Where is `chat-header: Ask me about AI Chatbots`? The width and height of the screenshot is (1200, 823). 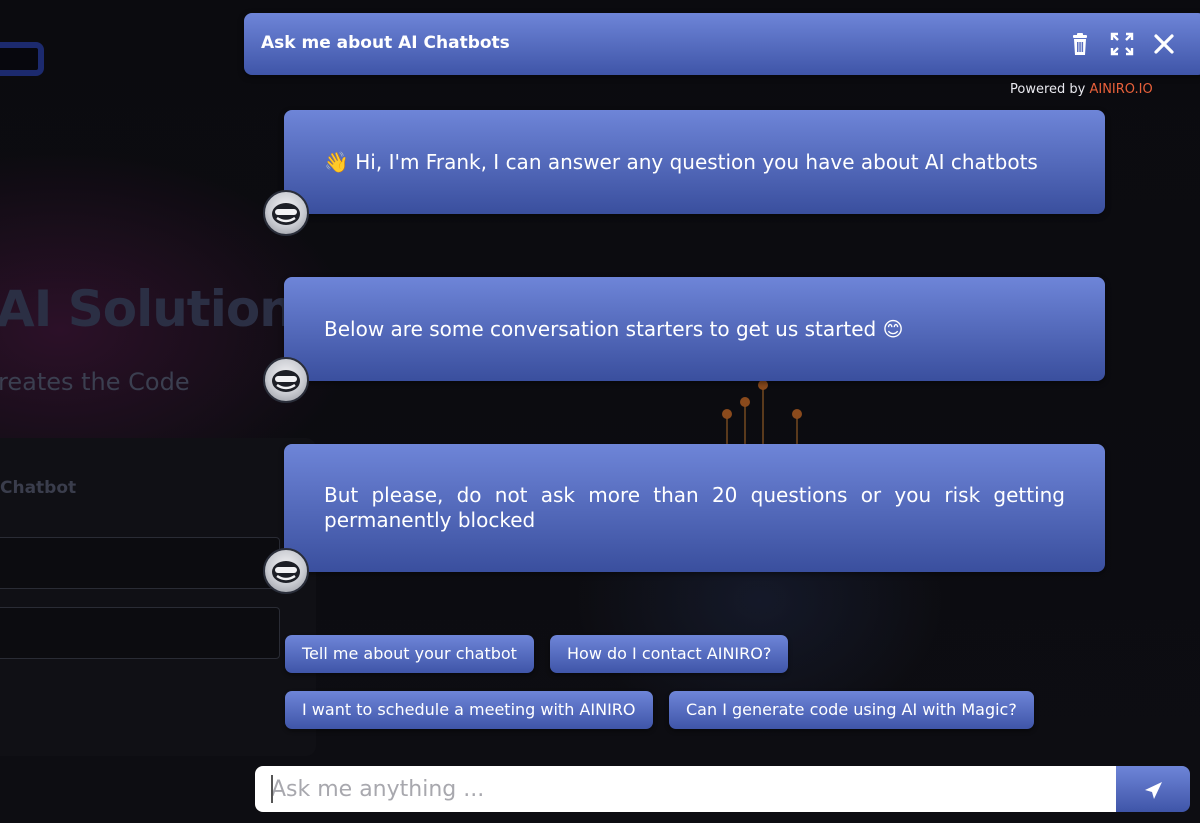 chat-header: Ask me about AI Chatbots is located at coordinates (722, 44).